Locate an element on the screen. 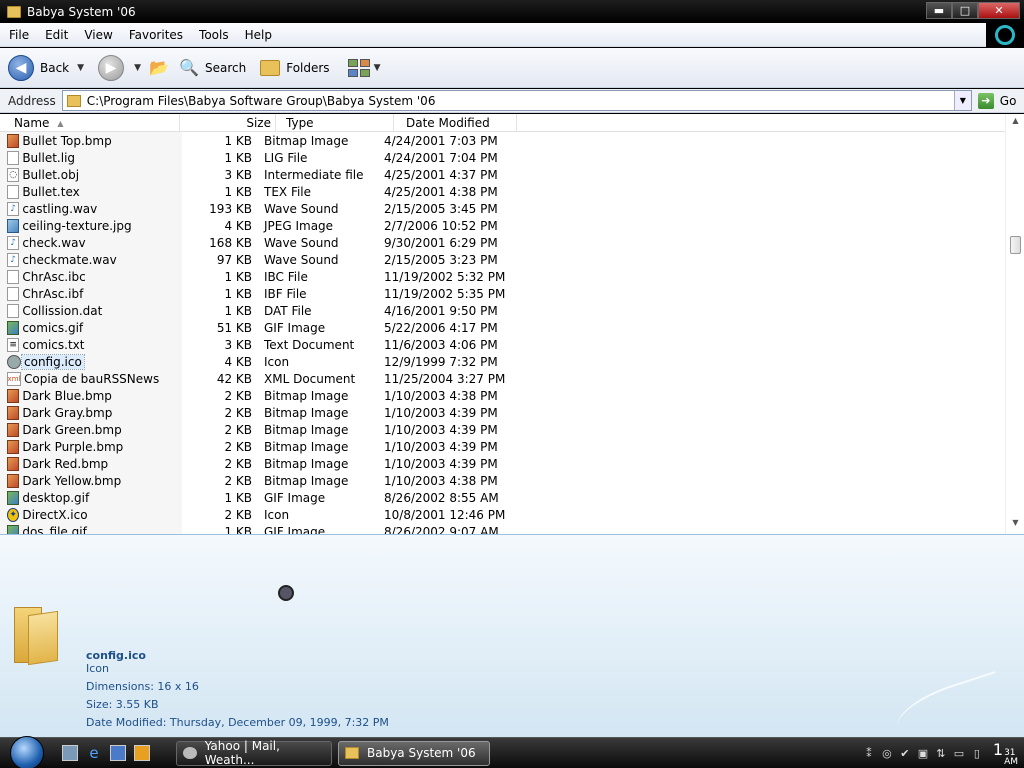 The height and width of the screenshot is (768, 1024). menu-file: File is located at coordinates (19, 35).